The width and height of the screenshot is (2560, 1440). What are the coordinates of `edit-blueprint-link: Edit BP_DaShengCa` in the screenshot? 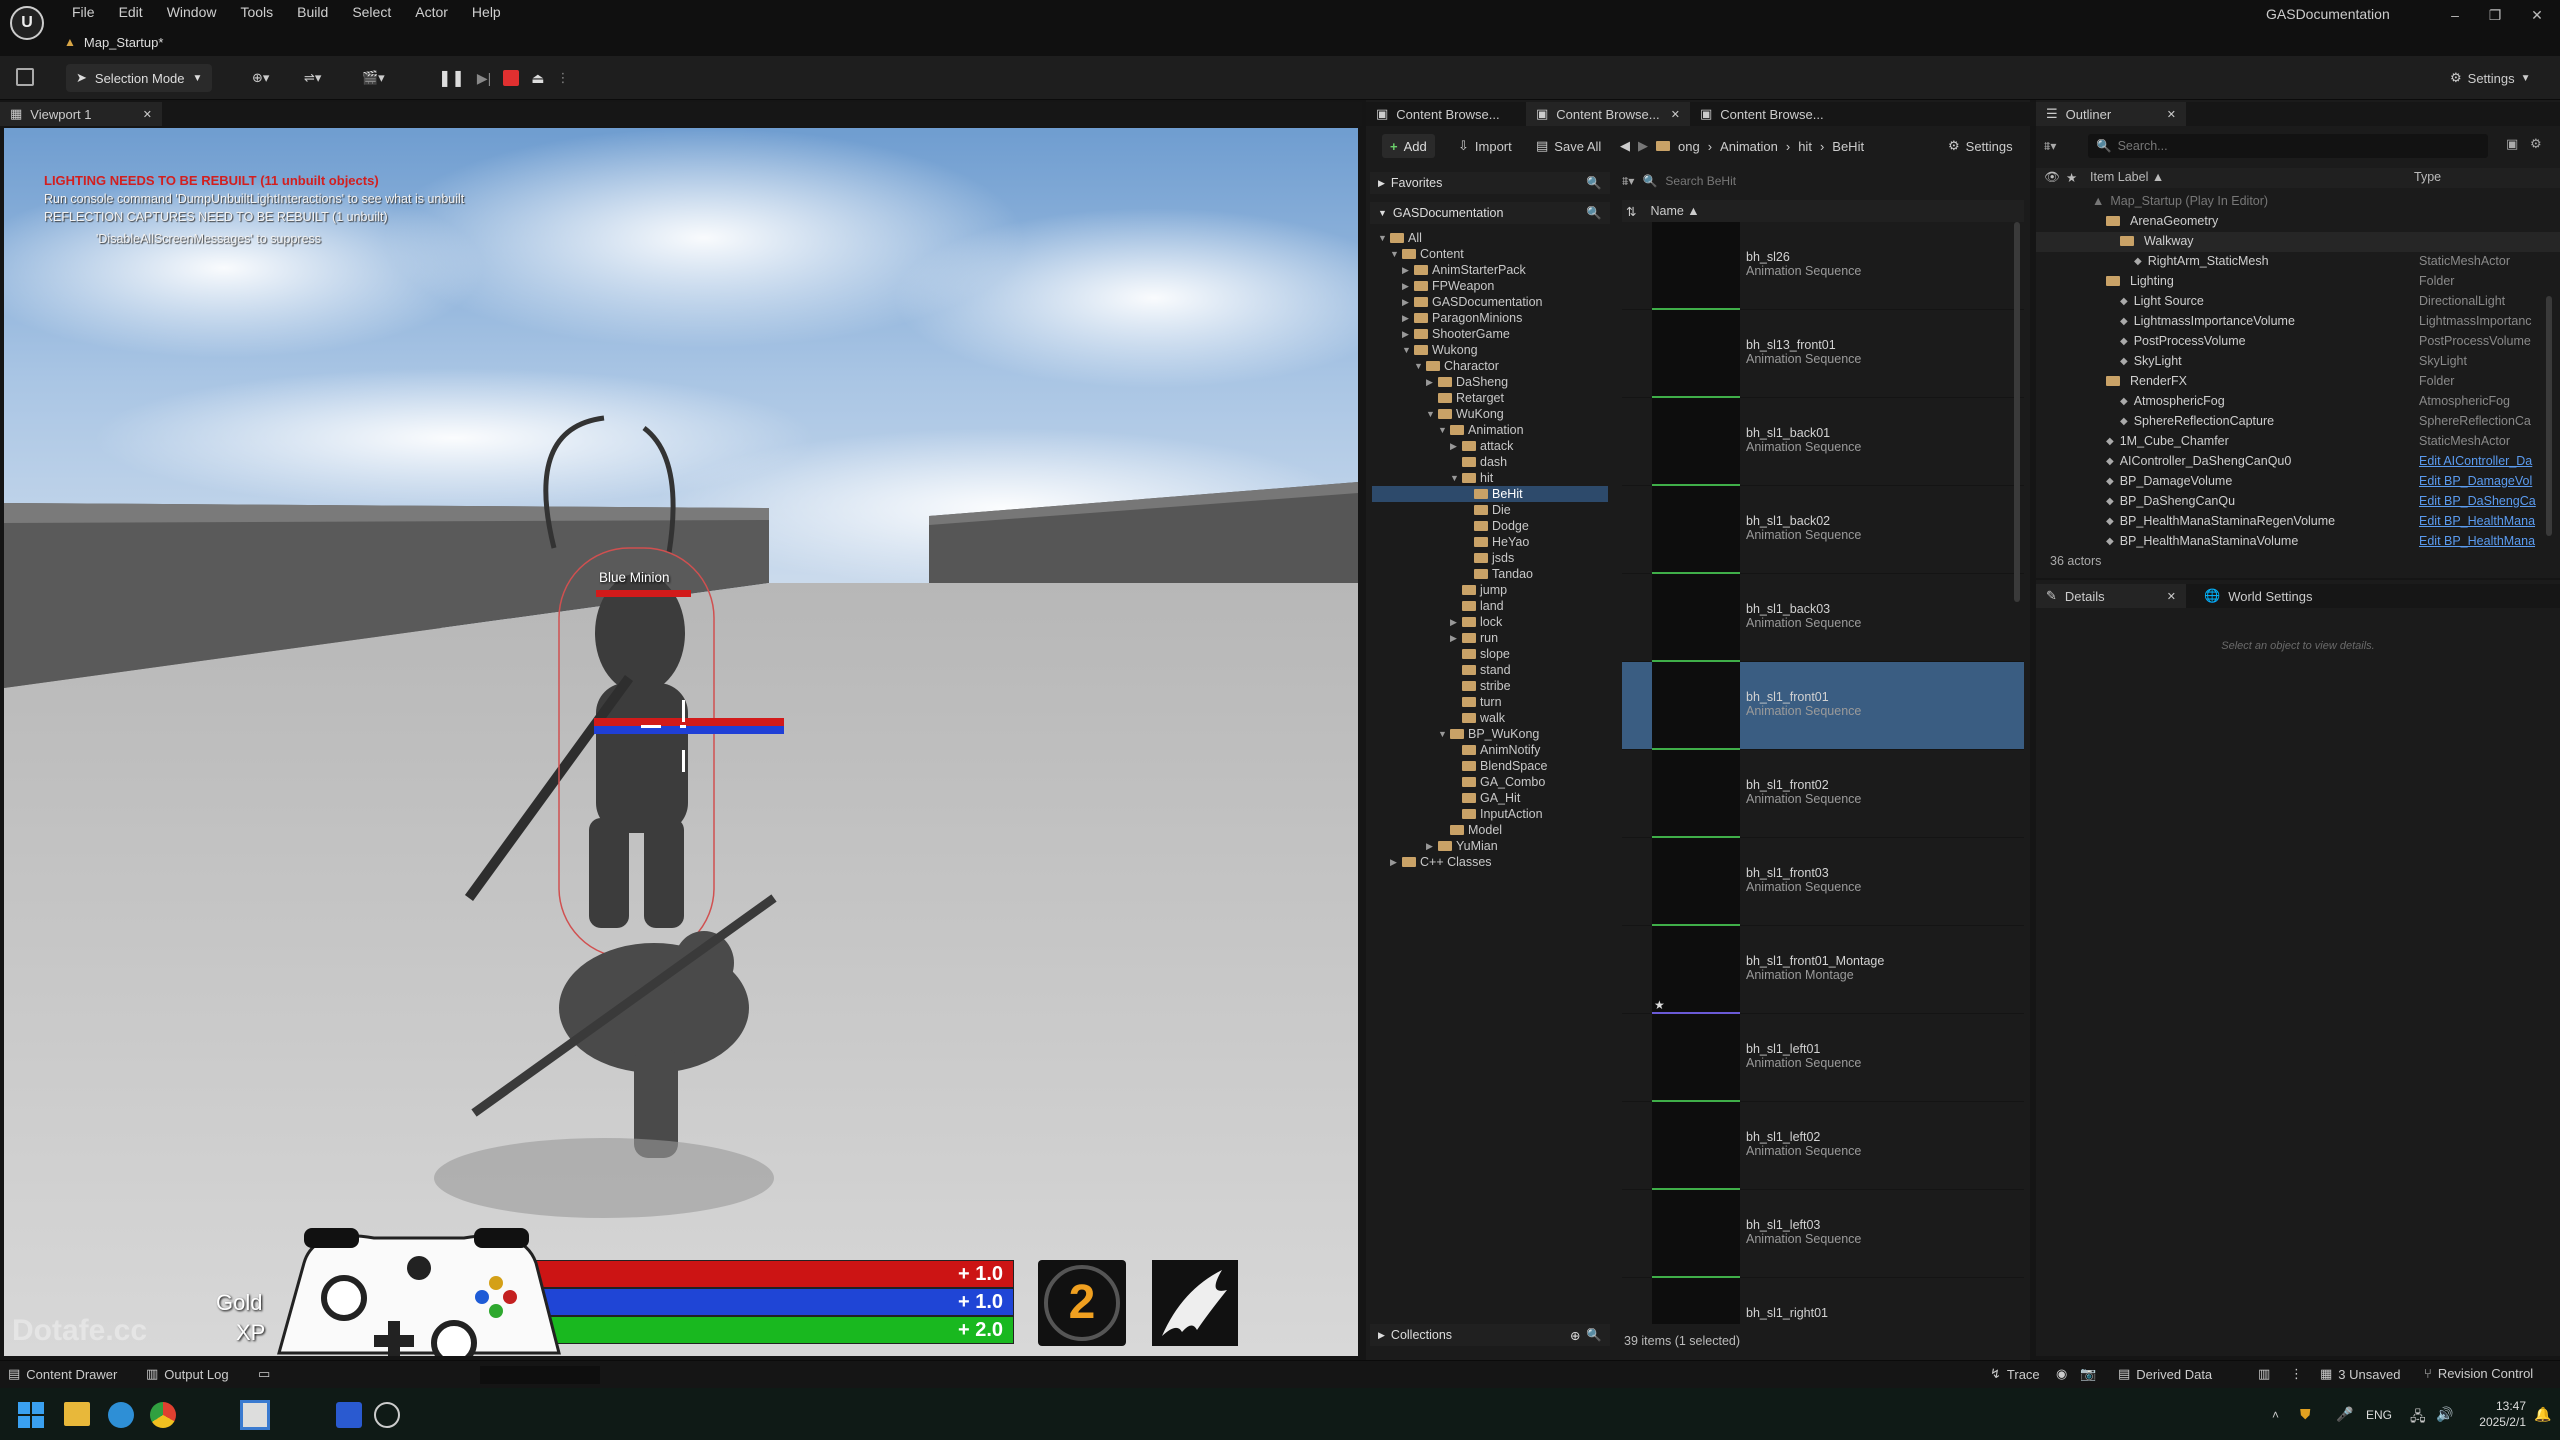 It's located at (2484, 501).